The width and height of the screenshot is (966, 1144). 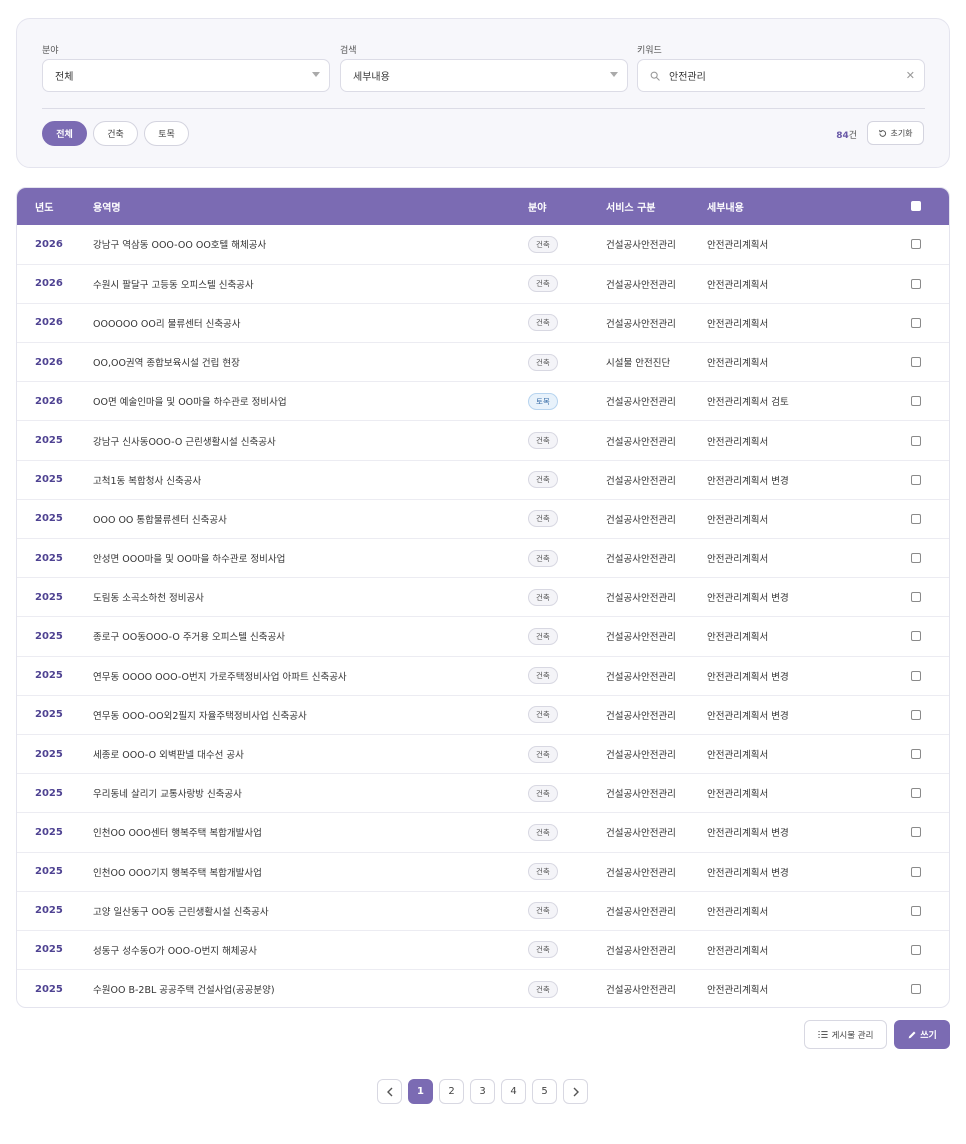 I want to click on table-row: 2025 도림동 소곡소하천 정비공사 건축 건설공사안전관리 안전관리계획서 변경, so click(x=483, y=597).